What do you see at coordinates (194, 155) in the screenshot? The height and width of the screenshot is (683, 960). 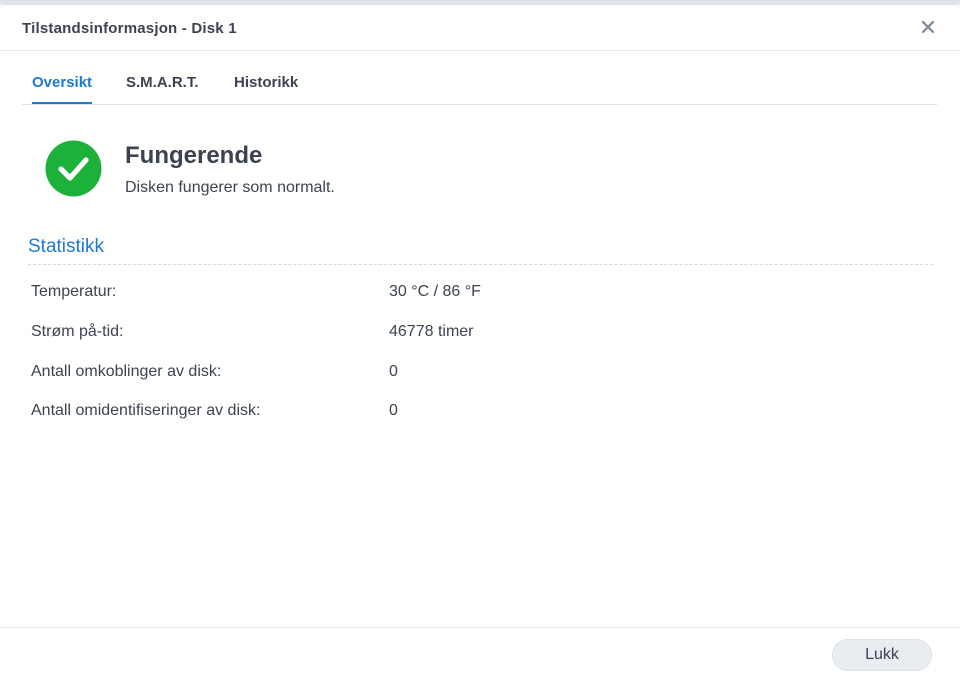 I see `status-title: Fungerende` at bounding box center [194, 155].